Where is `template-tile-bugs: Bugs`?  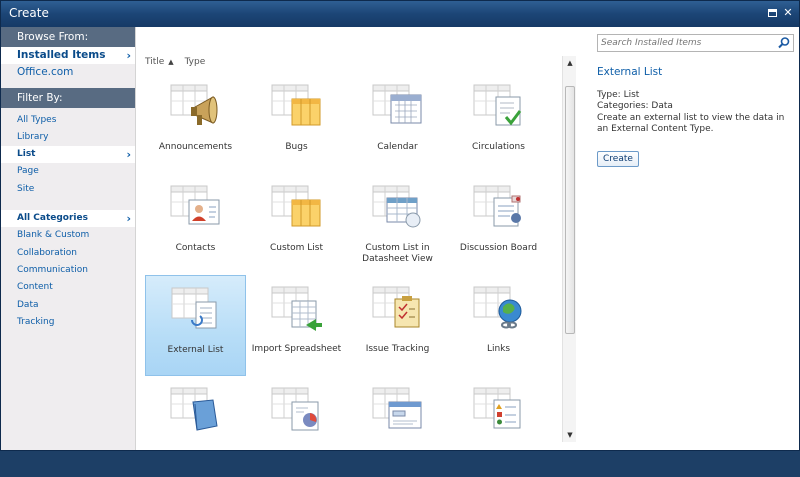 template-tile-bugs: Bugs is located at coordinates (296, 123).